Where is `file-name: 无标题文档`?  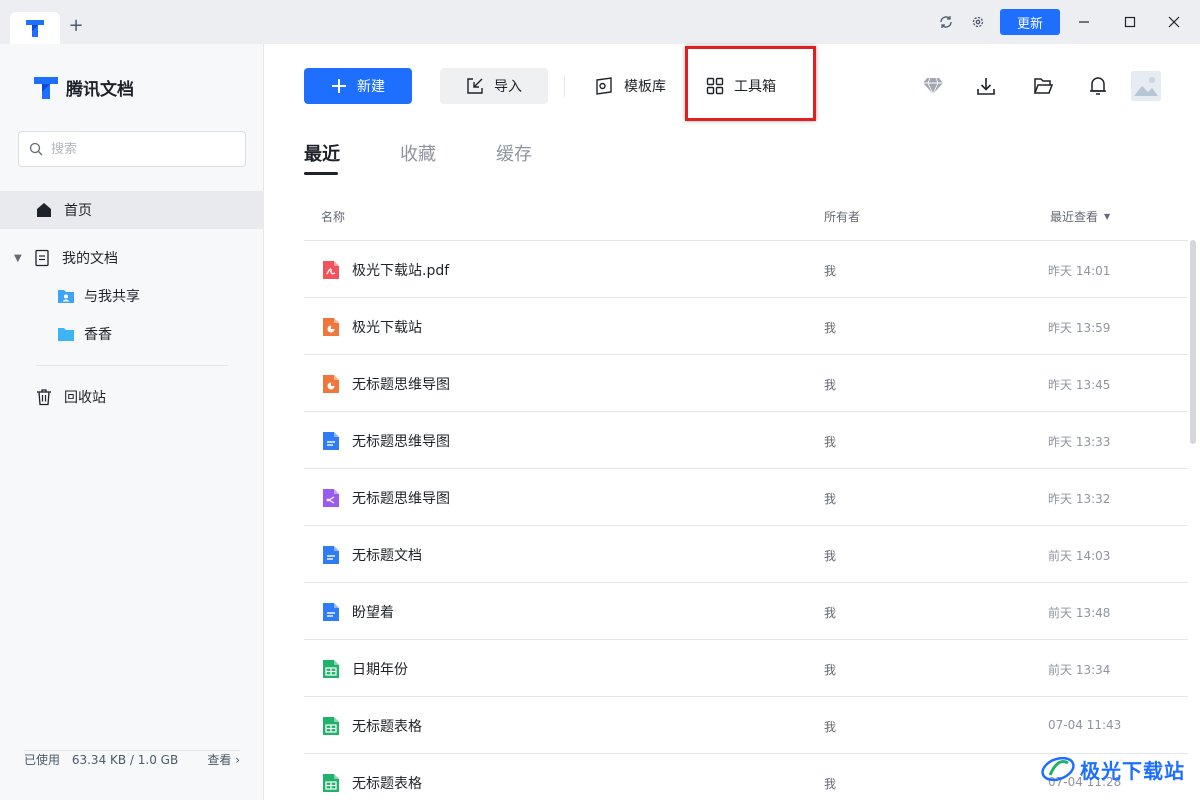 file-name: 无标题文档 is located at coordinates (387, 556).